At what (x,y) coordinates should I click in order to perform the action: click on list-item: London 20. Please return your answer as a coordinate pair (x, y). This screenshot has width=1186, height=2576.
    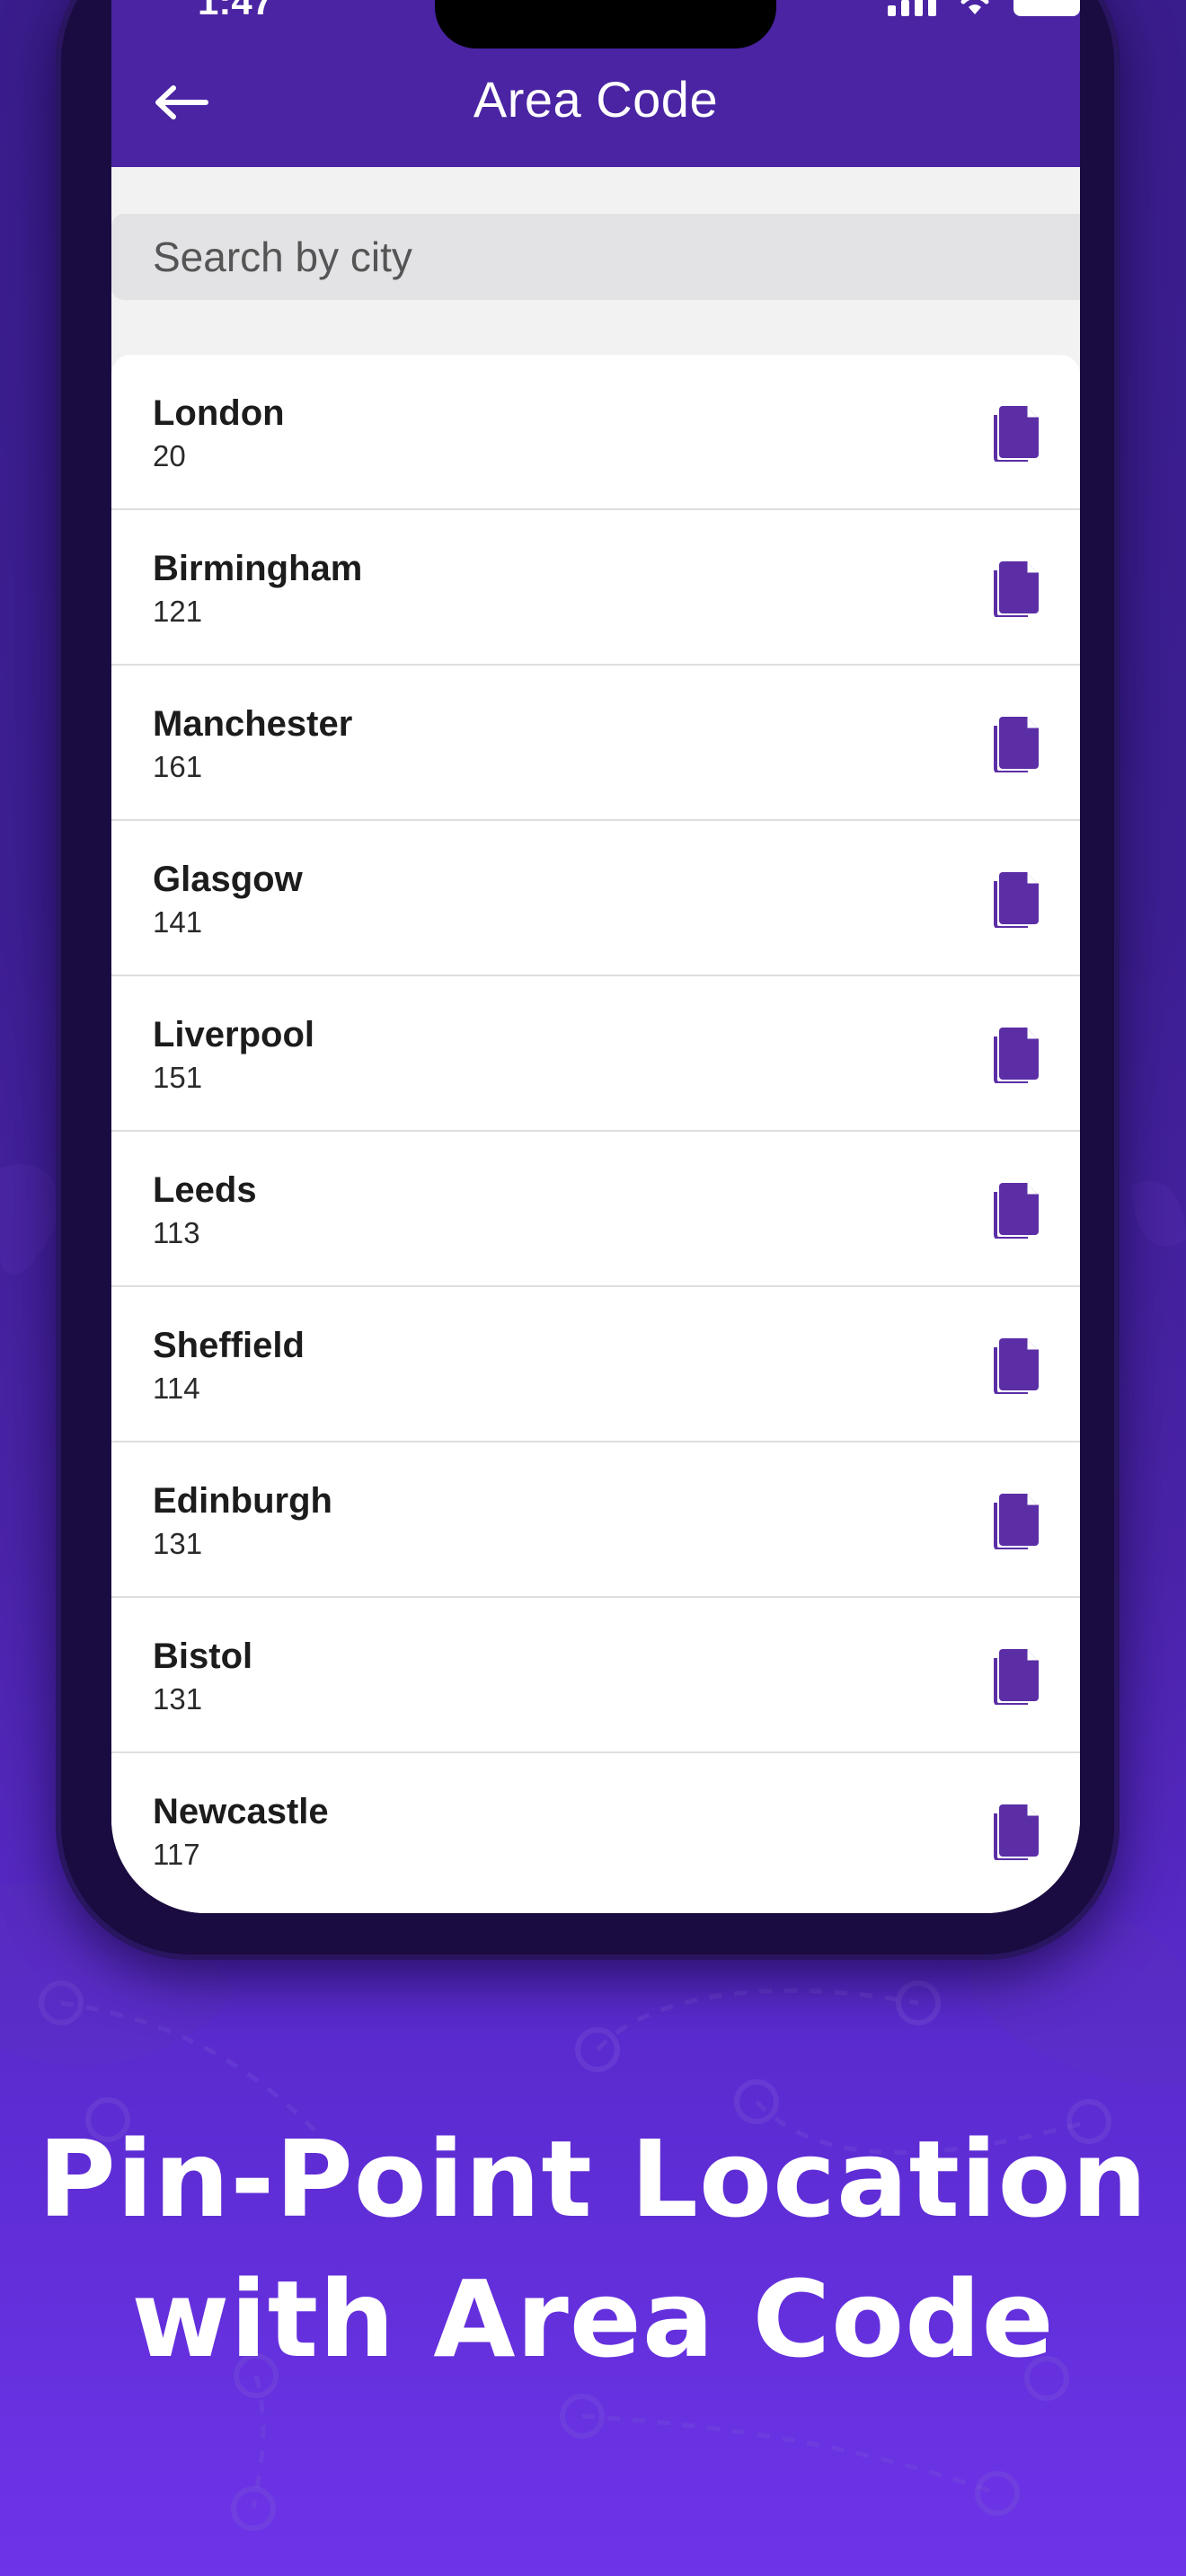
    Looking at the image, I should click on (595, 432).